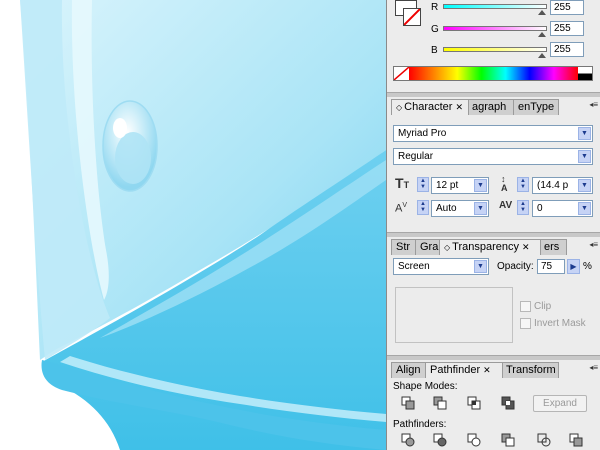 The image size is (600, 450). I want to click on opacity-label: Opacity:, so click(515, 266).